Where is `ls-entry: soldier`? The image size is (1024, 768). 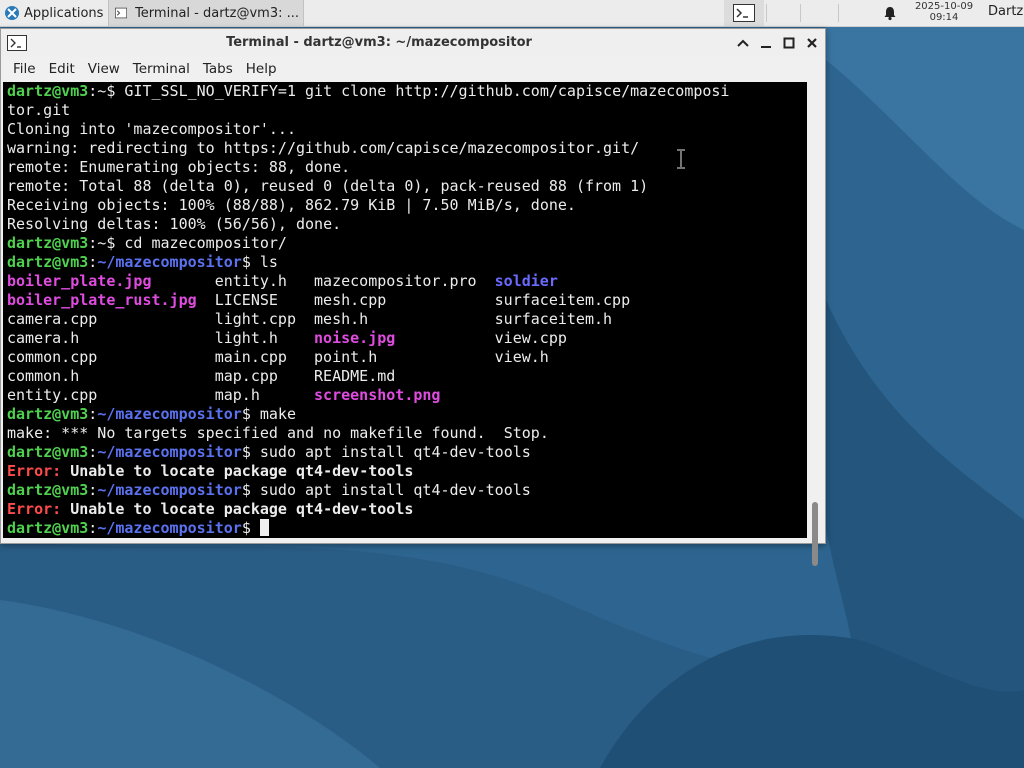
ls-entry: soldier is located at coordinates (526, 281).